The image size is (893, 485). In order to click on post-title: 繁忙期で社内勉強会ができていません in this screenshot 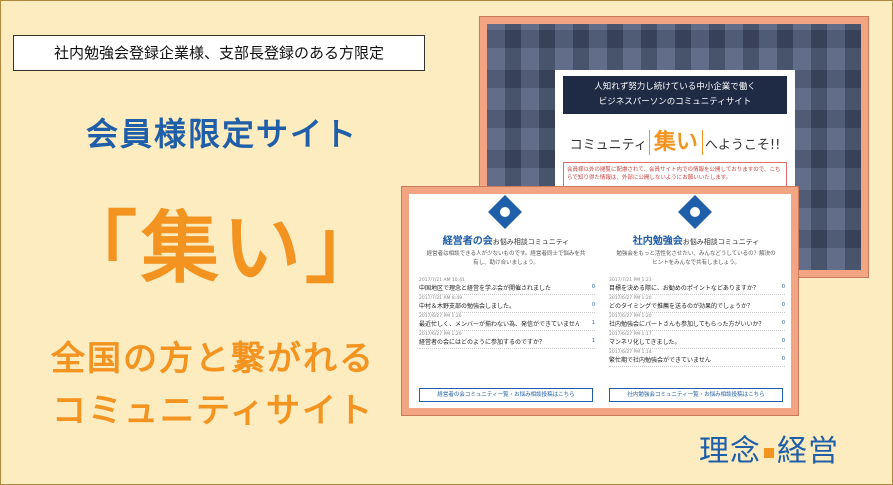, I will do `click(689, 360)`.